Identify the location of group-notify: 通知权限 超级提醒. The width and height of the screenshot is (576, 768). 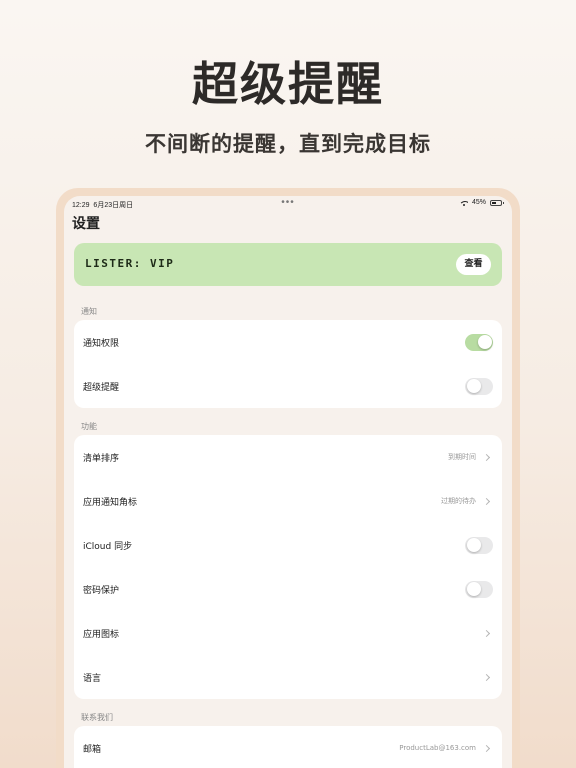
(288, 364).